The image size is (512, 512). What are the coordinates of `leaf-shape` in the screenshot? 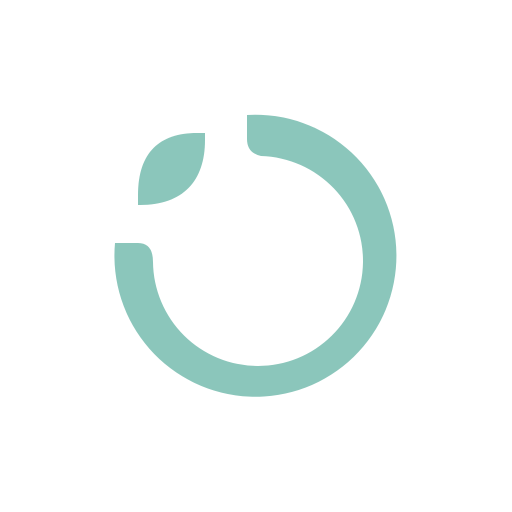 It's located at (171, 169).